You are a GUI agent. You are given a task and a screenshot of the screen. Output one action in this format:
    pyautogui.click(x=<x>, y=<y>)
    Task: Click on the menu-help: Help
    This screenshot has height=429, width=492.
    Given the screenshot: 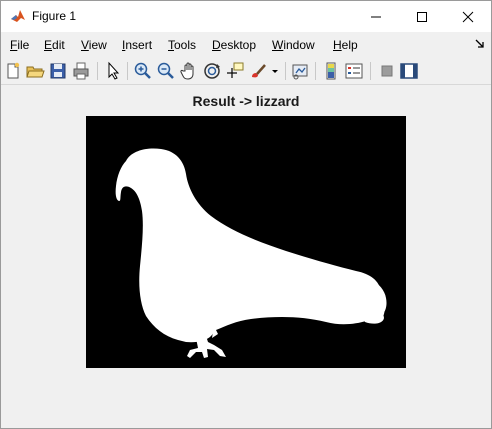 What is the action you would take?
    pyautogui.click(x=345, y=45)
    